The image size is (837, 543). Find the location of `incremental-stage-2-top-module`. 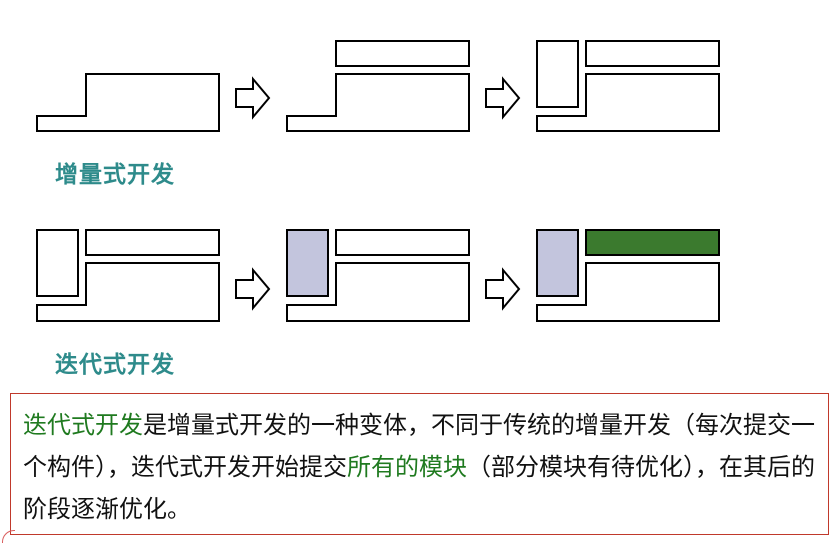

incremental-stage-2-top-module is located at coordinates (402, 53).